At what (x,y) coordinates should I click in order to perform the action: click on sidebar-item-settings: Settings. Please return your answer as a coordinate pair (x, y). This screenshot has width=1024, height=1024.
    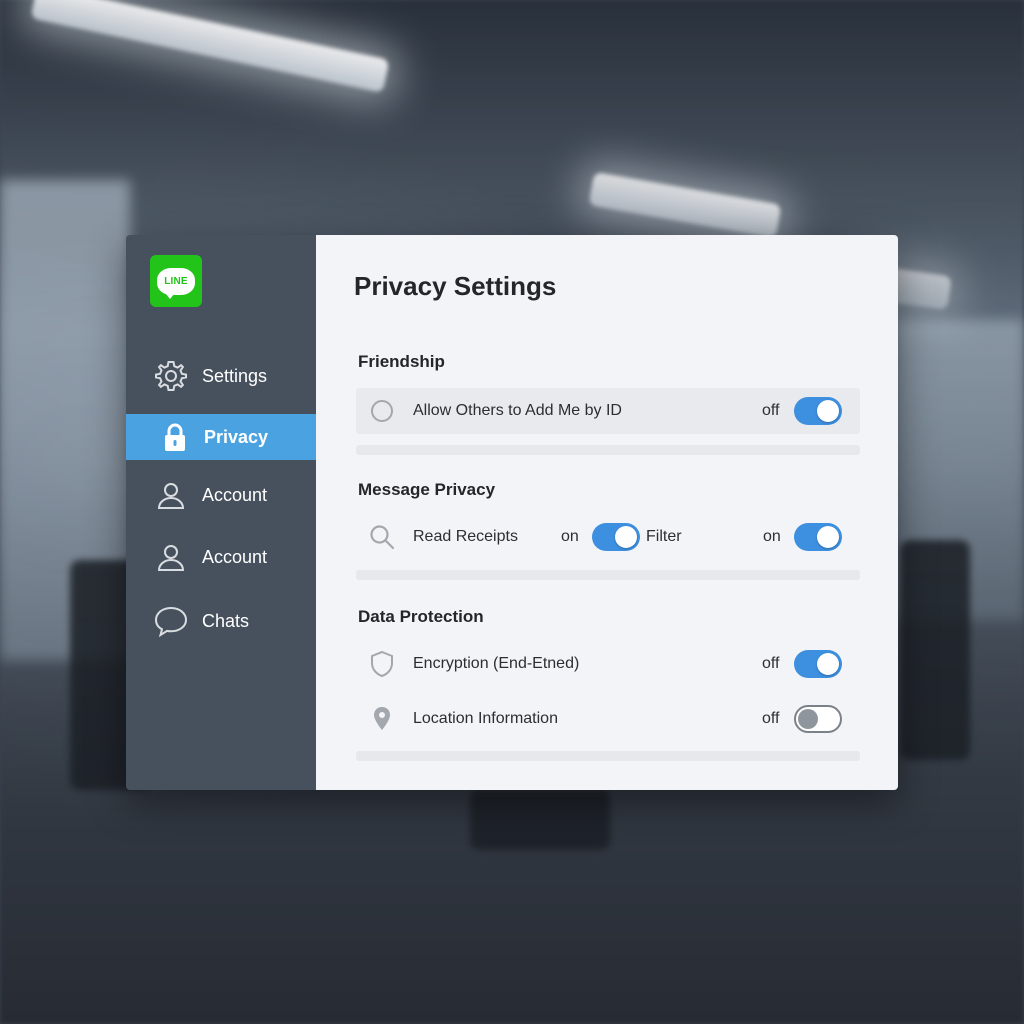
    Looking at the image, I should click on (221, 376).